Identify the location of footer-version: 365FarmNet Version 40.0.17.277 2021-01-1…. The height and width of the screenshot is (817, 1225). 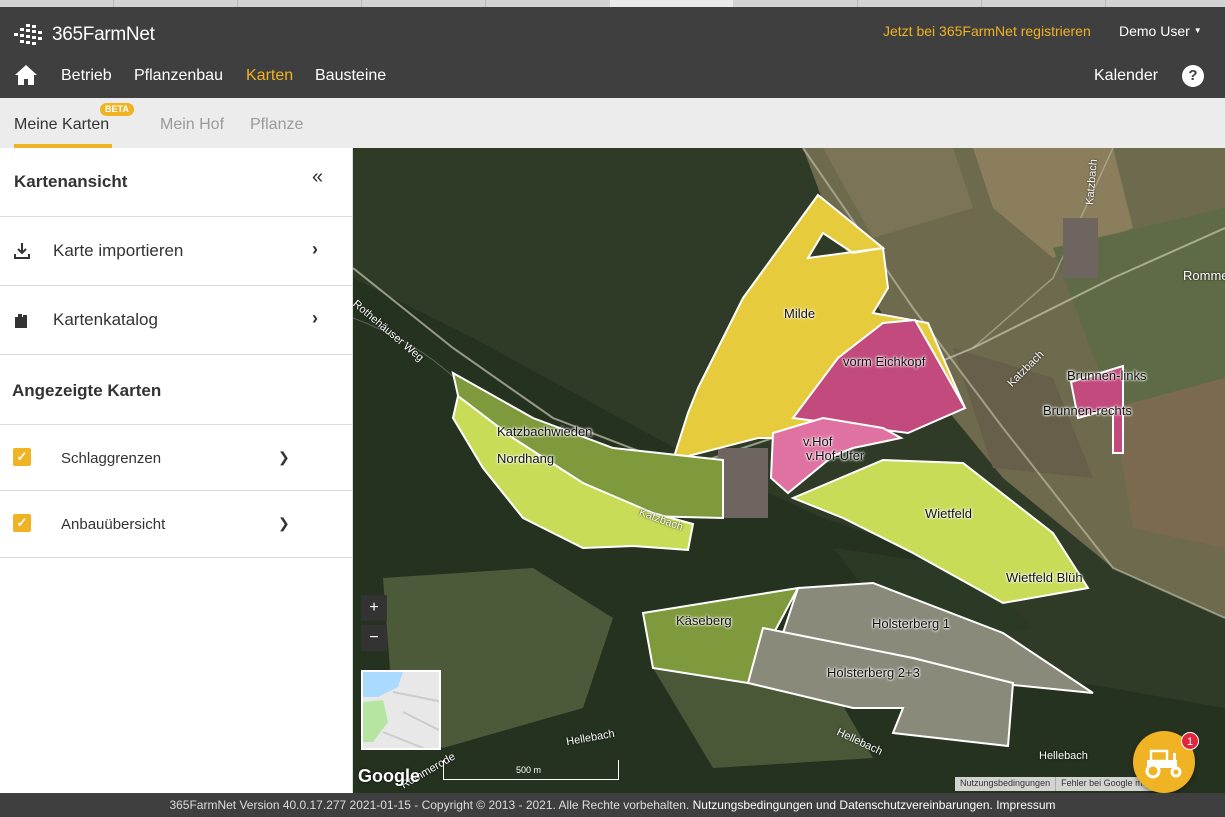
(429, 805).